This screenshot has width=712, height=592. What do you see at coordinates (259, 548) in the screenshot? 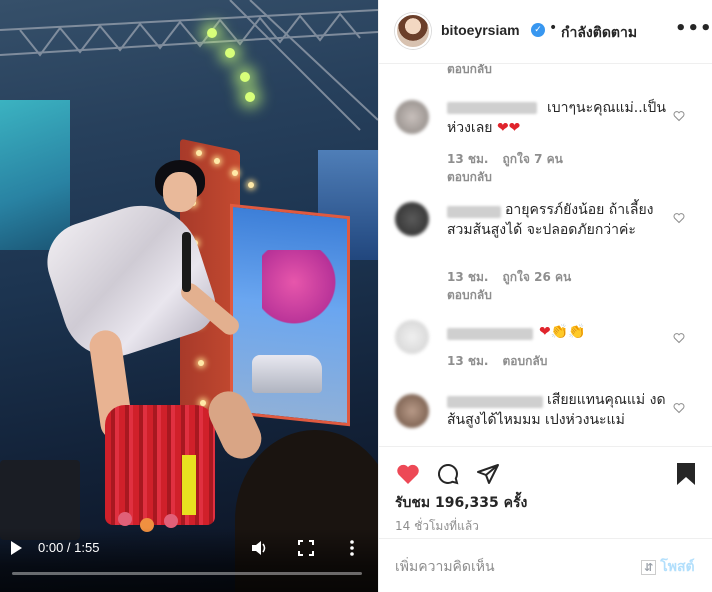
I see `volume-icon` at bounding box center [259, 548].